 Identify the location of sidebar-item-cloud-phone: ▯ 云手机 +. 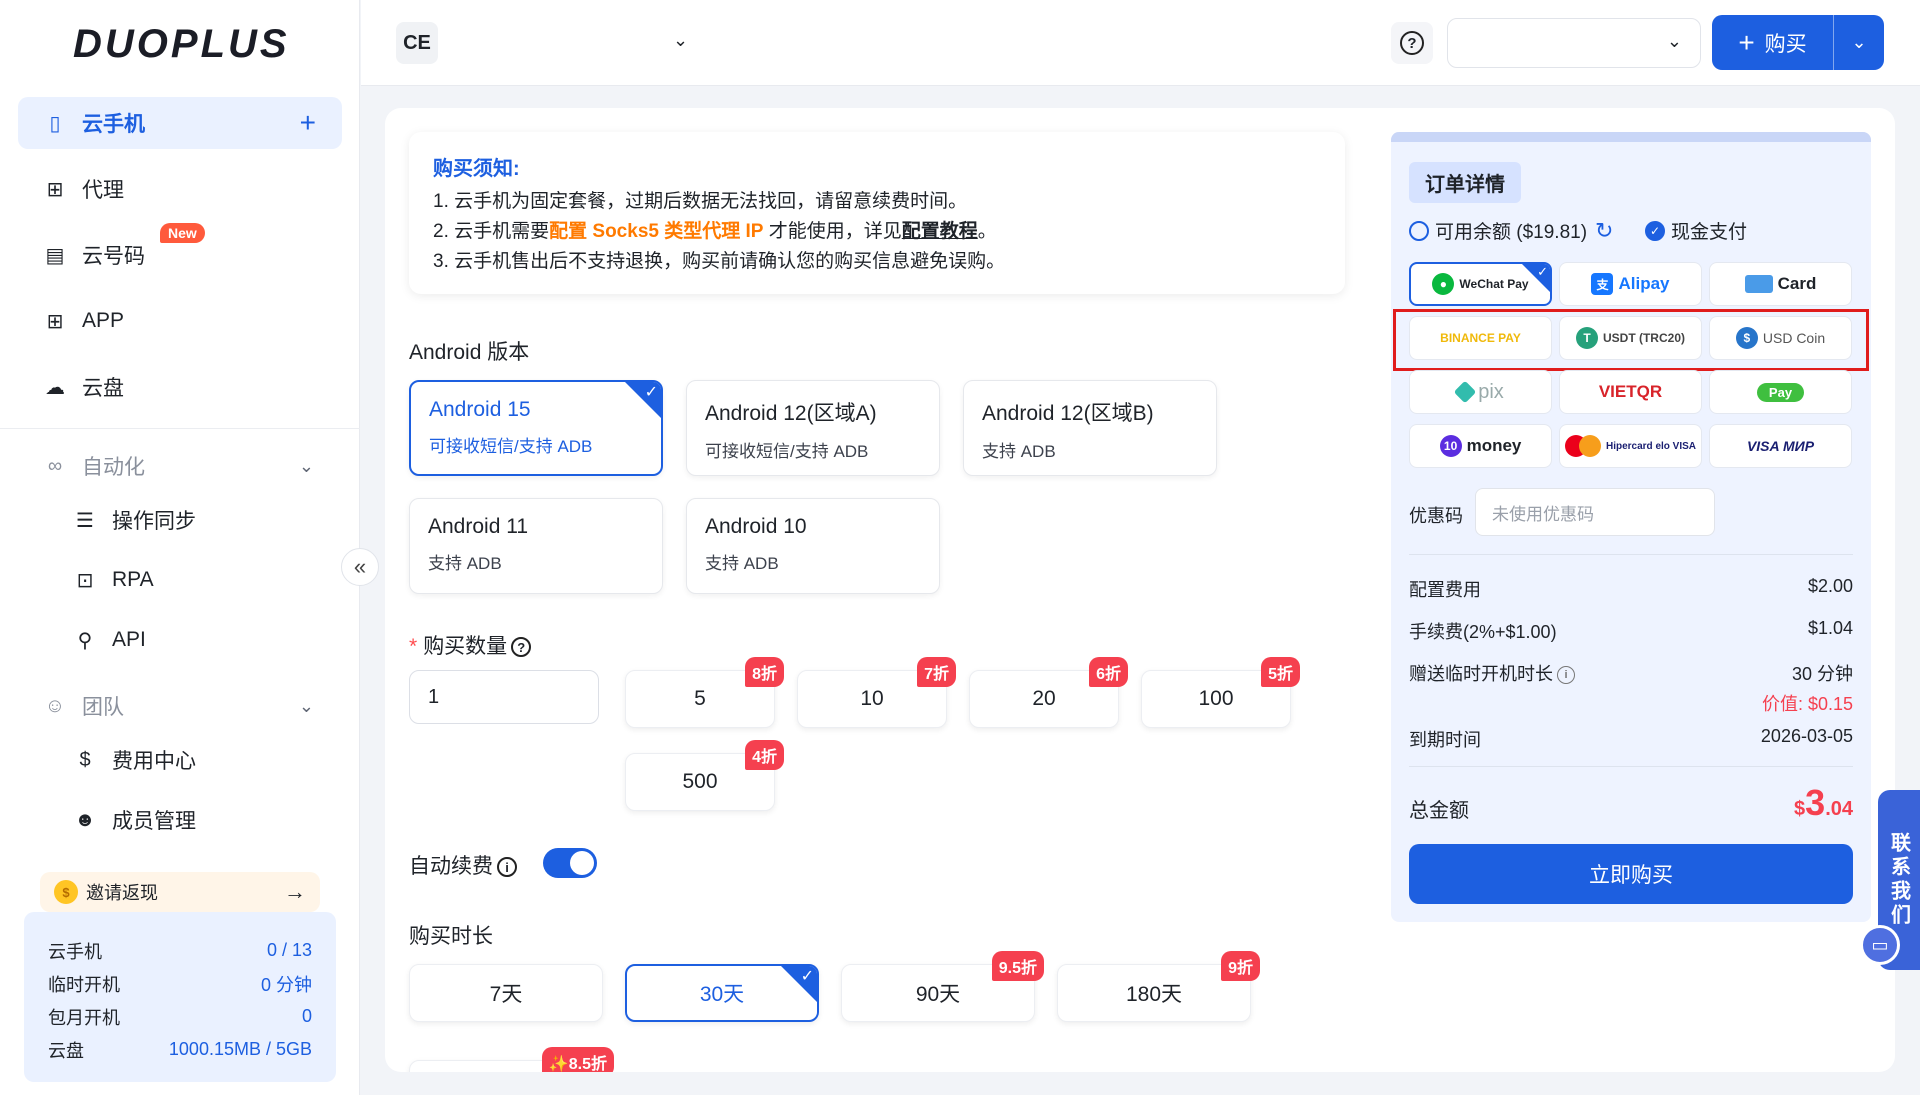
(180, 123).